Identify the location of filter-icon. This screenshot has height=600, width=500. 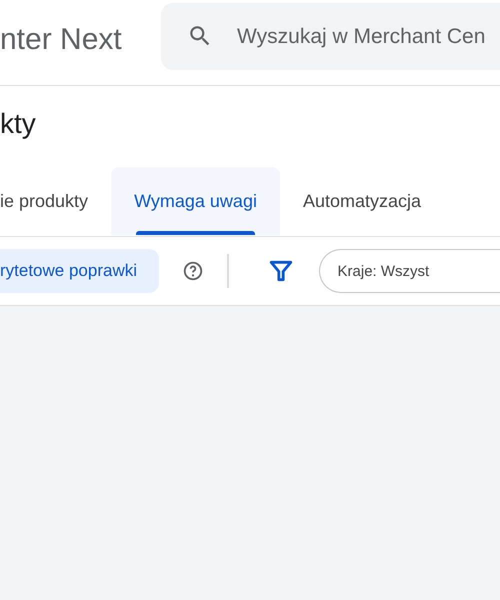
(281, 271).